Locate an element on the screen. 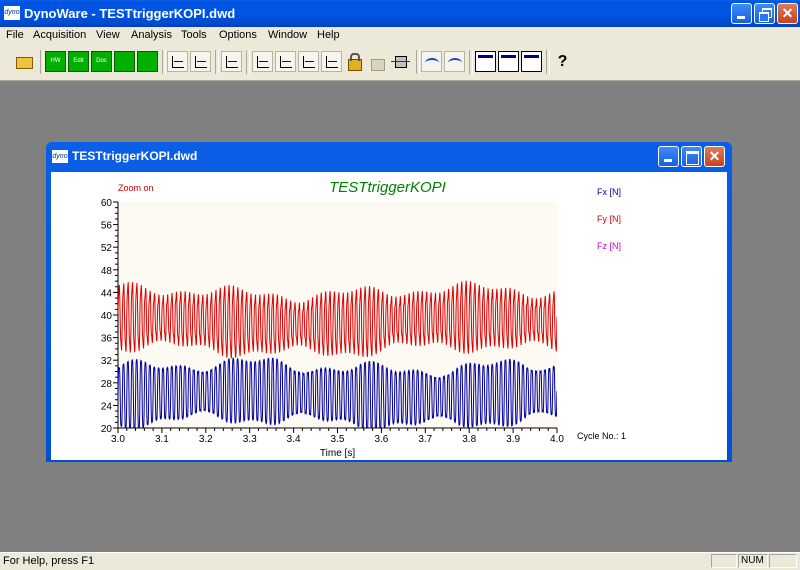  unlock-icon is located at coordinates (378, 65).